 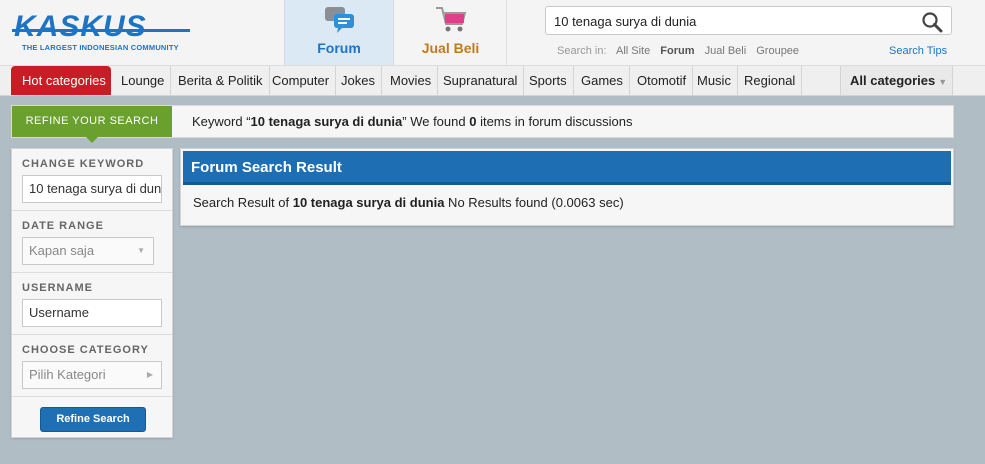 I want to click on change-keyword-section: CHANGE KEYWORD 10 tenaga surya di dunia, so click(x=92, y=180).